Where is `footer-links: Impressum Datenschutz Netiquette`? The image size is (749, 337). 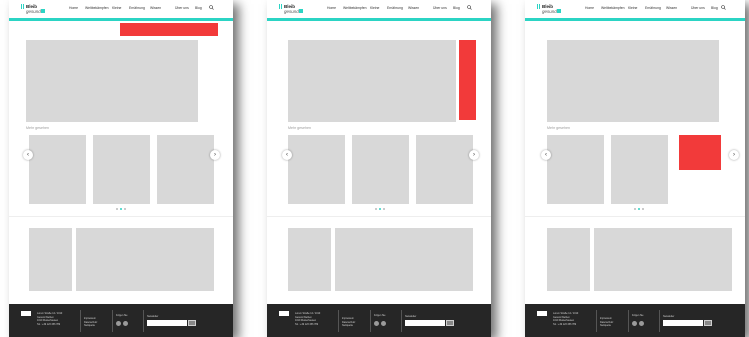
footer-links: Impressum Datenschutz Netiquette is located at coordinates (606, 322).